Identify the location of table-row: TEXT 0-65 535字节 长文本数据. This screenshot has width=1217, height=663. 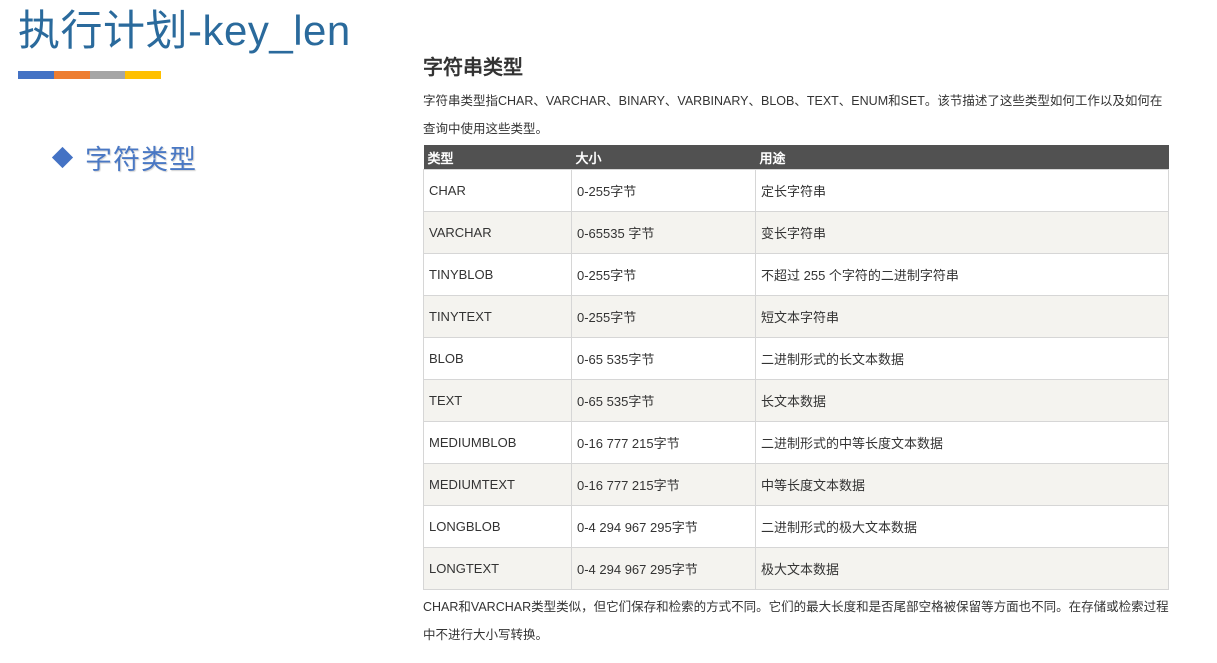
(796, 400).